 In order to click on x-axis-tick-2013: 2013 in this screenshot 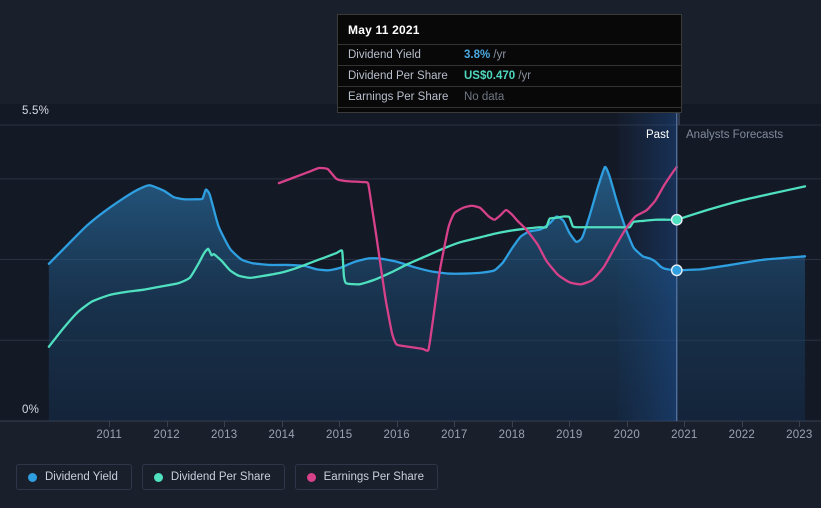, I will do `click(224, 435)`.